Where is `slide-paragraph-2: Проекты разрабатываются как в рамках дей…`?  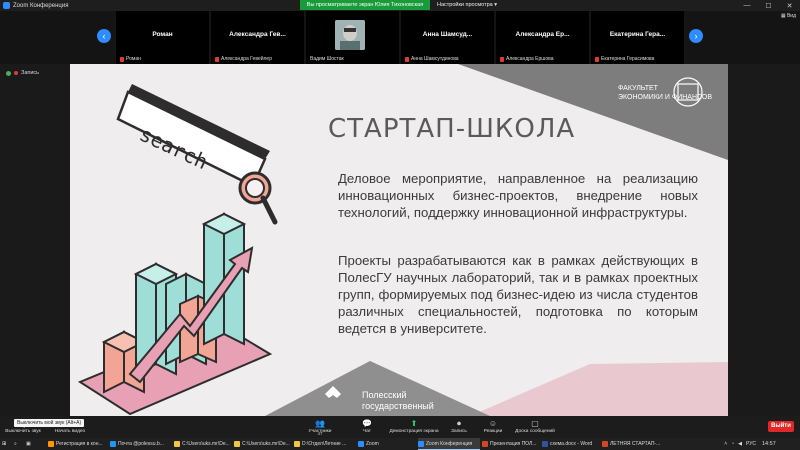 slide-paragraph-2: Проекты разрабатываются как в рамках дей… is located at coordinates (518, 294).